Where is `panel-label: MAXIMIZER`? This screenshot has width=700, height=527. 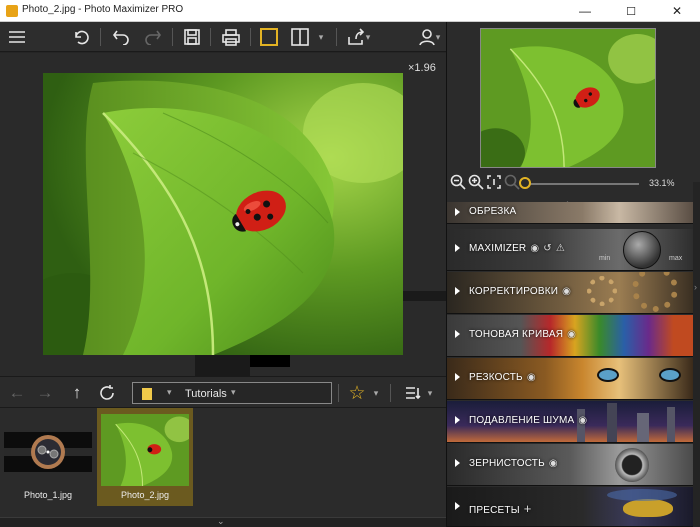 panel-label: MAXIMIZER is located at coordinates (498, 248).